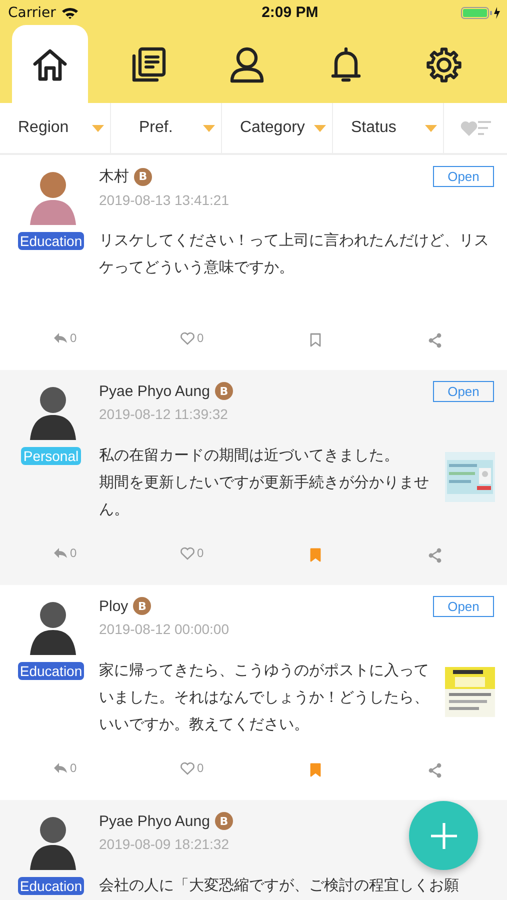 The image size is (507, 900). I want to click on post-text: リスケしてください！って上司に言われたんだけど、リスケってどういう意味ですか。, so click(294, 254).